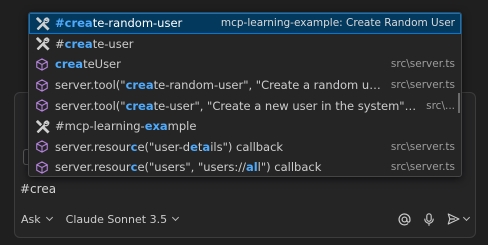  I want to click on mode-picker: Ask, so click(37, 219).